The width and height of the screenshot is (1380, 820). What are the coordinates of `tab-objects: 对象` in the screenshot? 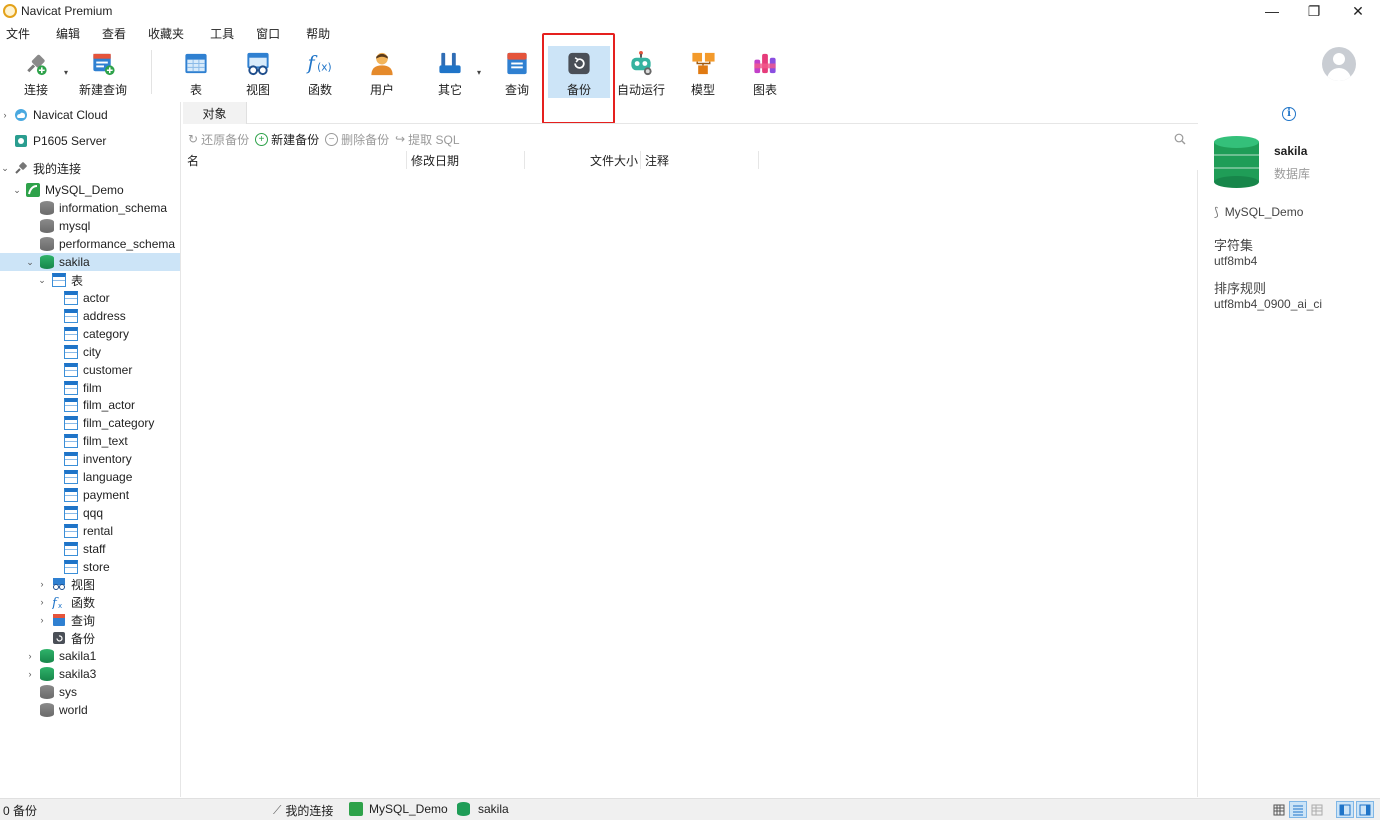 It's located at (215, 113).